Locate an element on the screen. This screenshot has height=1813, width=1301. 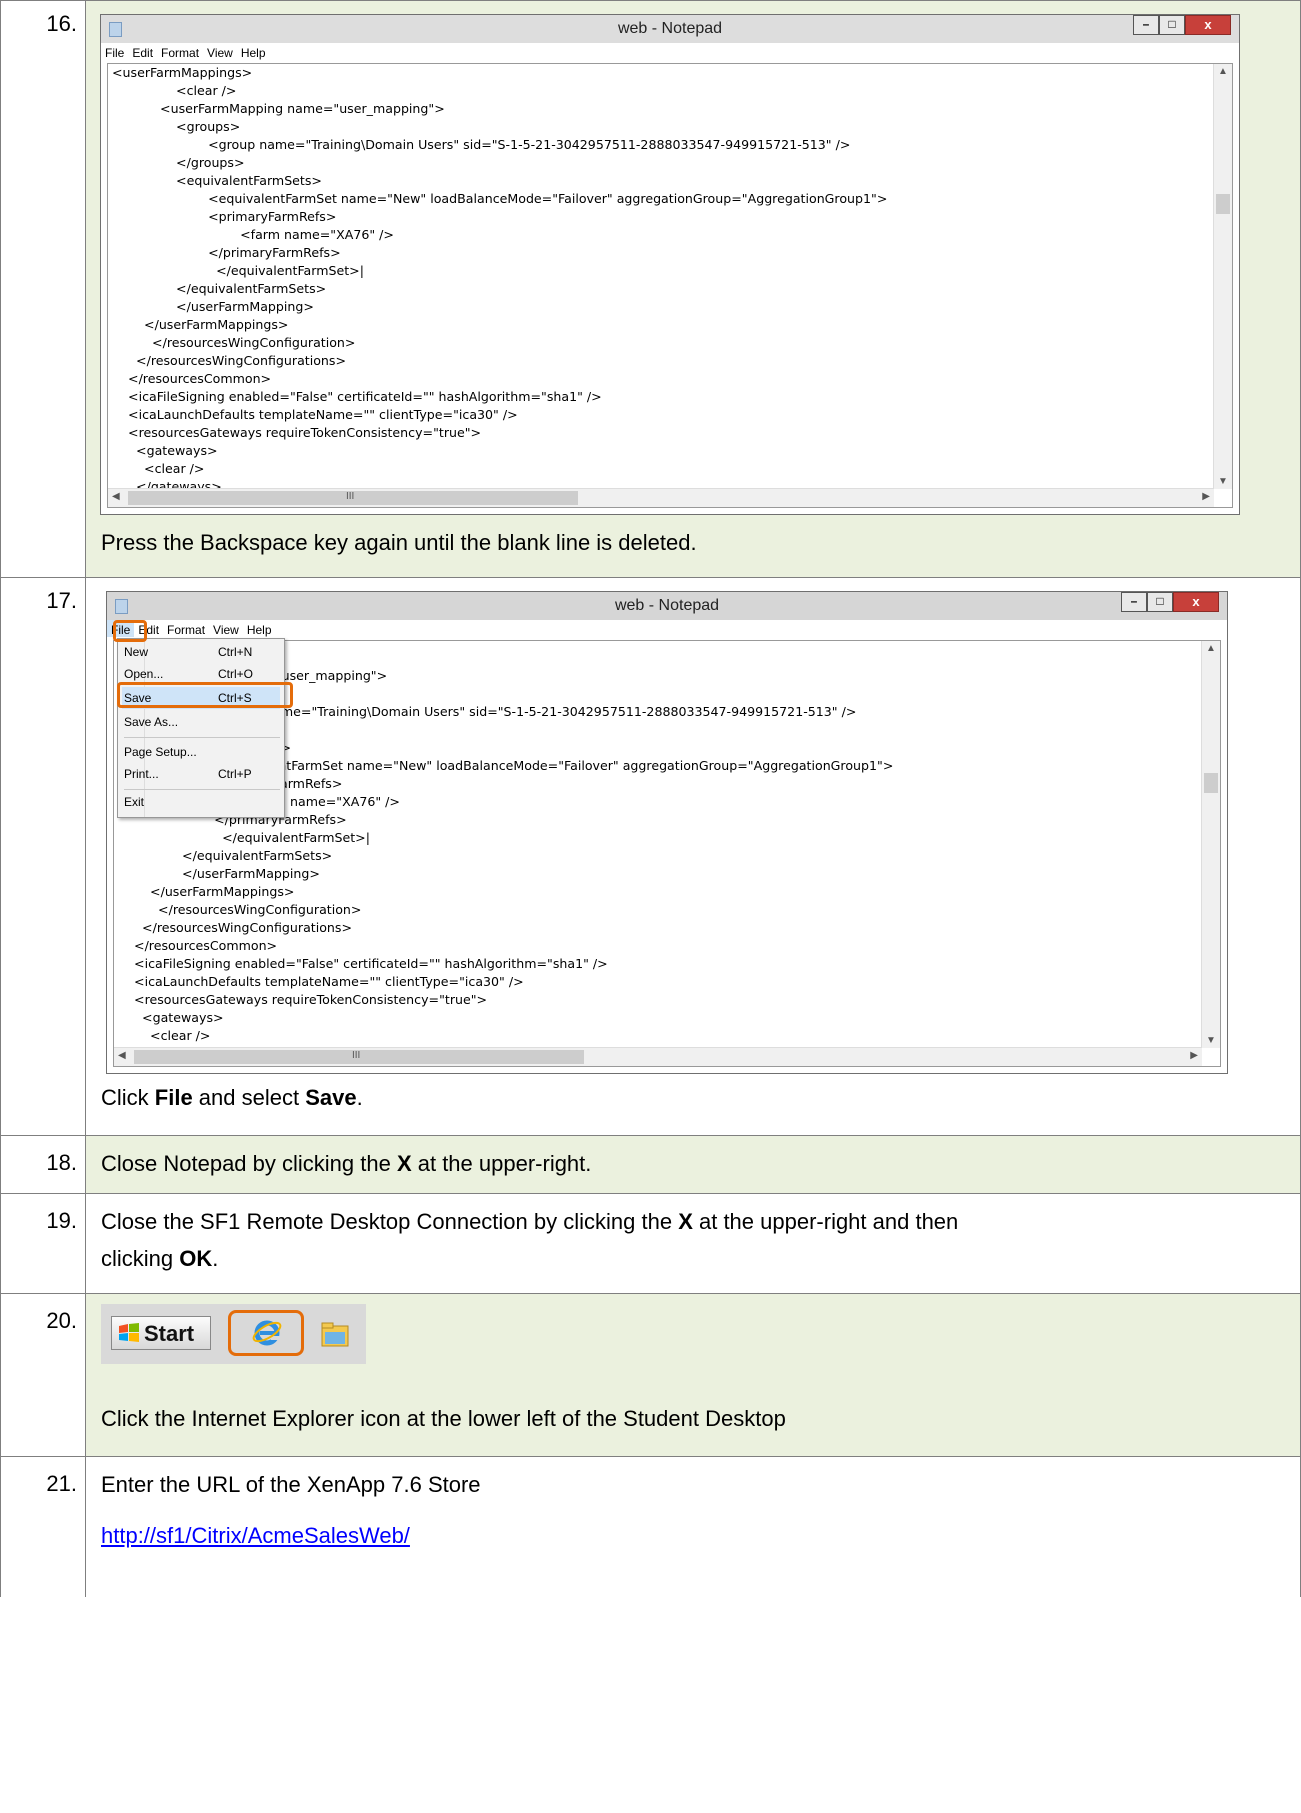
menu-edit: Edit is located at coordinates (142, 51).